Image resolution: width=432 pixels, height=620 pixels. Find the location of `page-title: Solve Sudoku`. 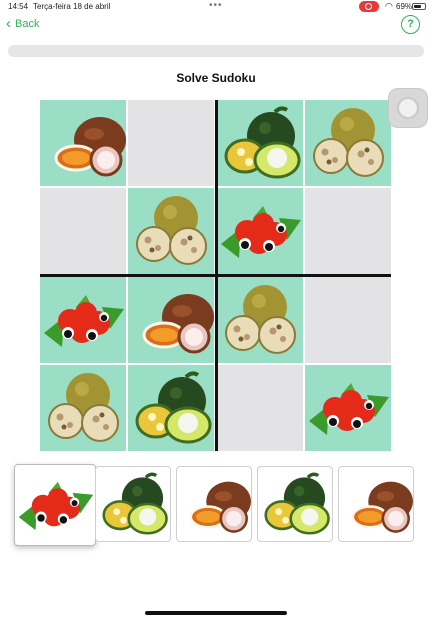

page-title: Solve Sudoku is located at coordinates (216, 78).